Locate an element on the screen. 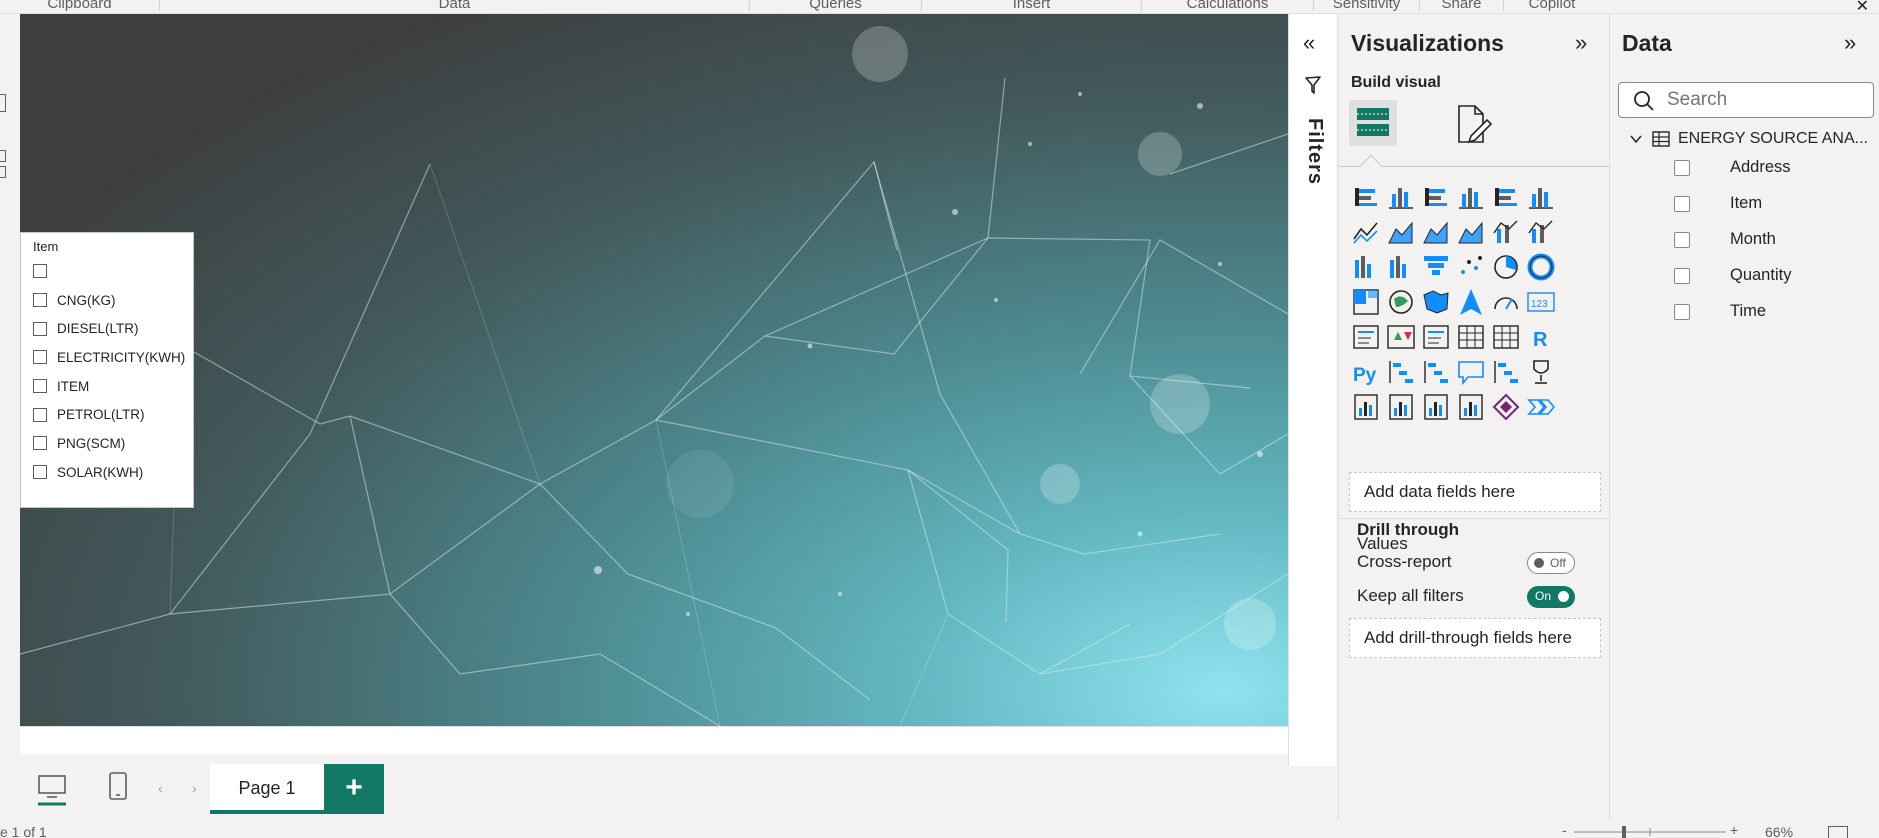 This screenshot has width=1879, height=838. keep-all-filters-toggle: On is located at coordinates (1551, 597).